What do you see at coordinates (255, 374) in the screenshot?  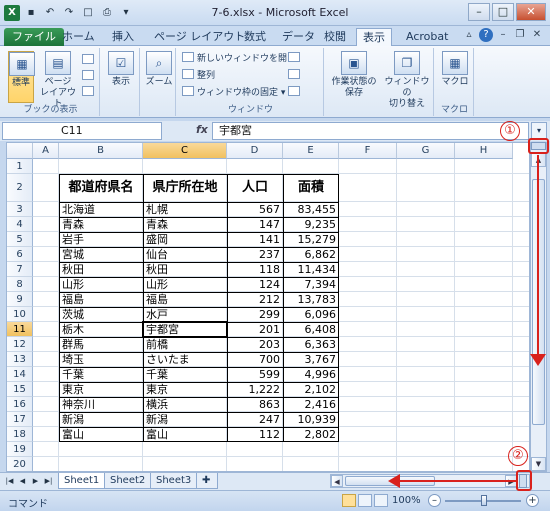 I see `table-cell: 599` at bounding box center [255, 374].